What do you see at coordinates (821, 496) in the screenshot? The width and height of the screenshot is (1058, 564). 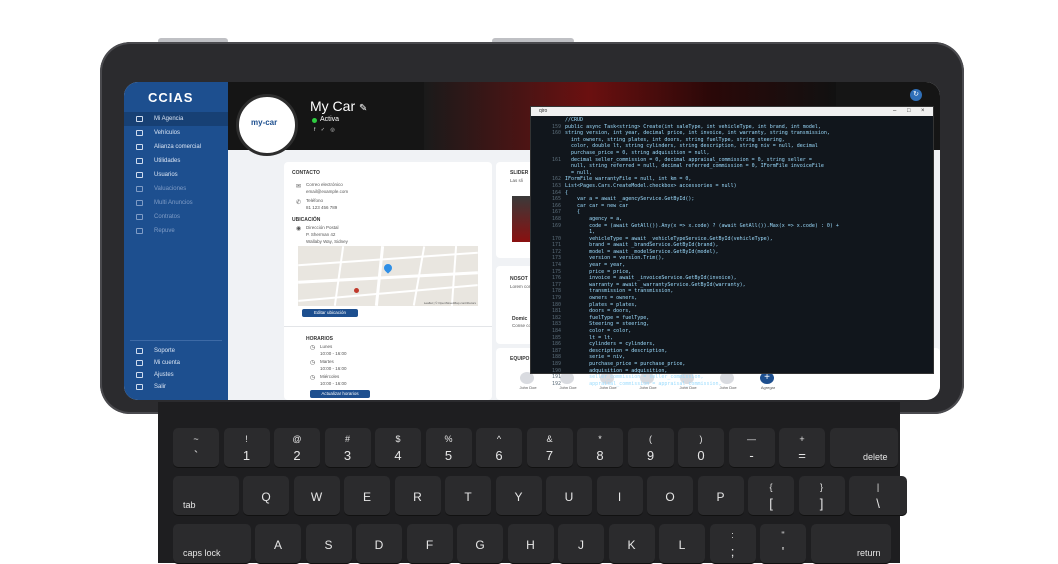 I see `key-bracket: }]` at bounding box center [821, 496].